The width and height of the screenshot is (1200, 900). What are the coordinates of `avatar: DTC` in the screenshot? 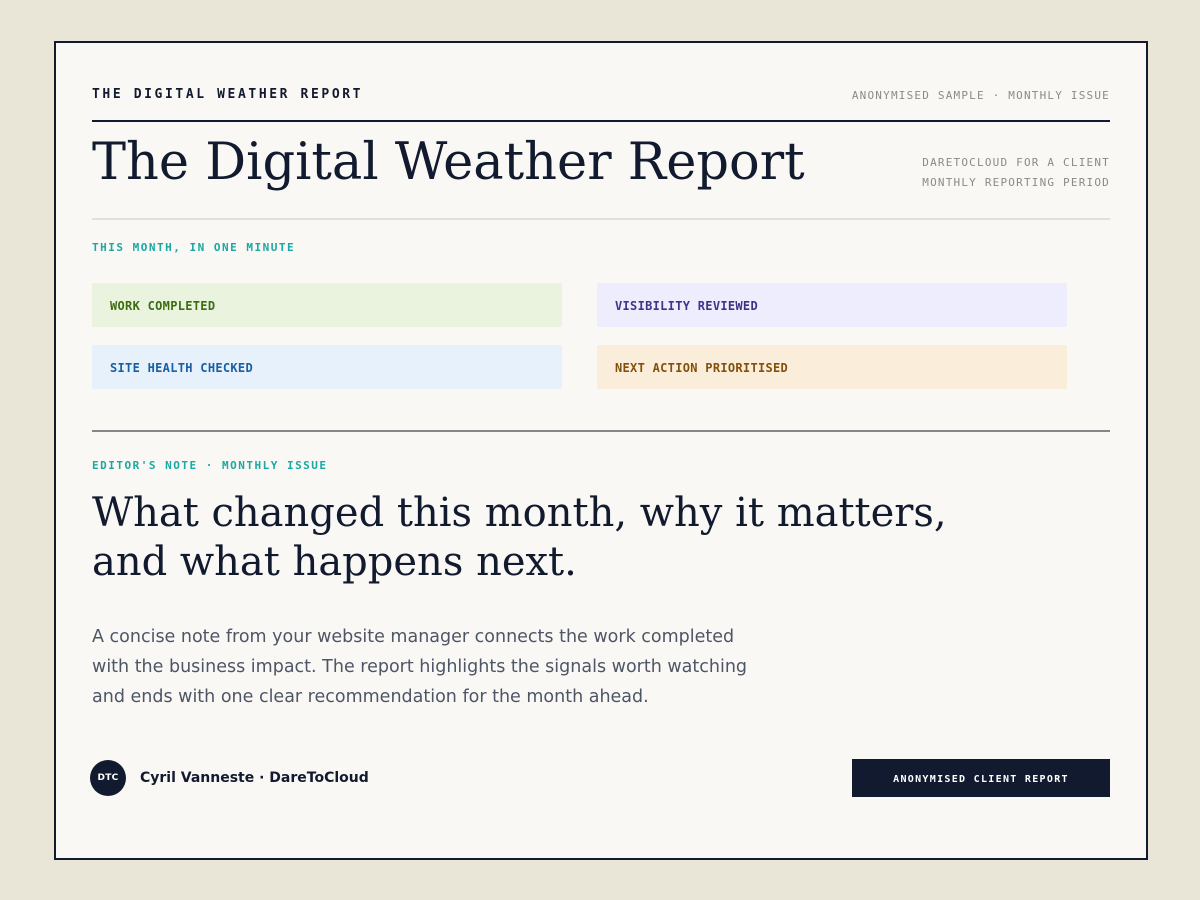 It's located at (108, 778).